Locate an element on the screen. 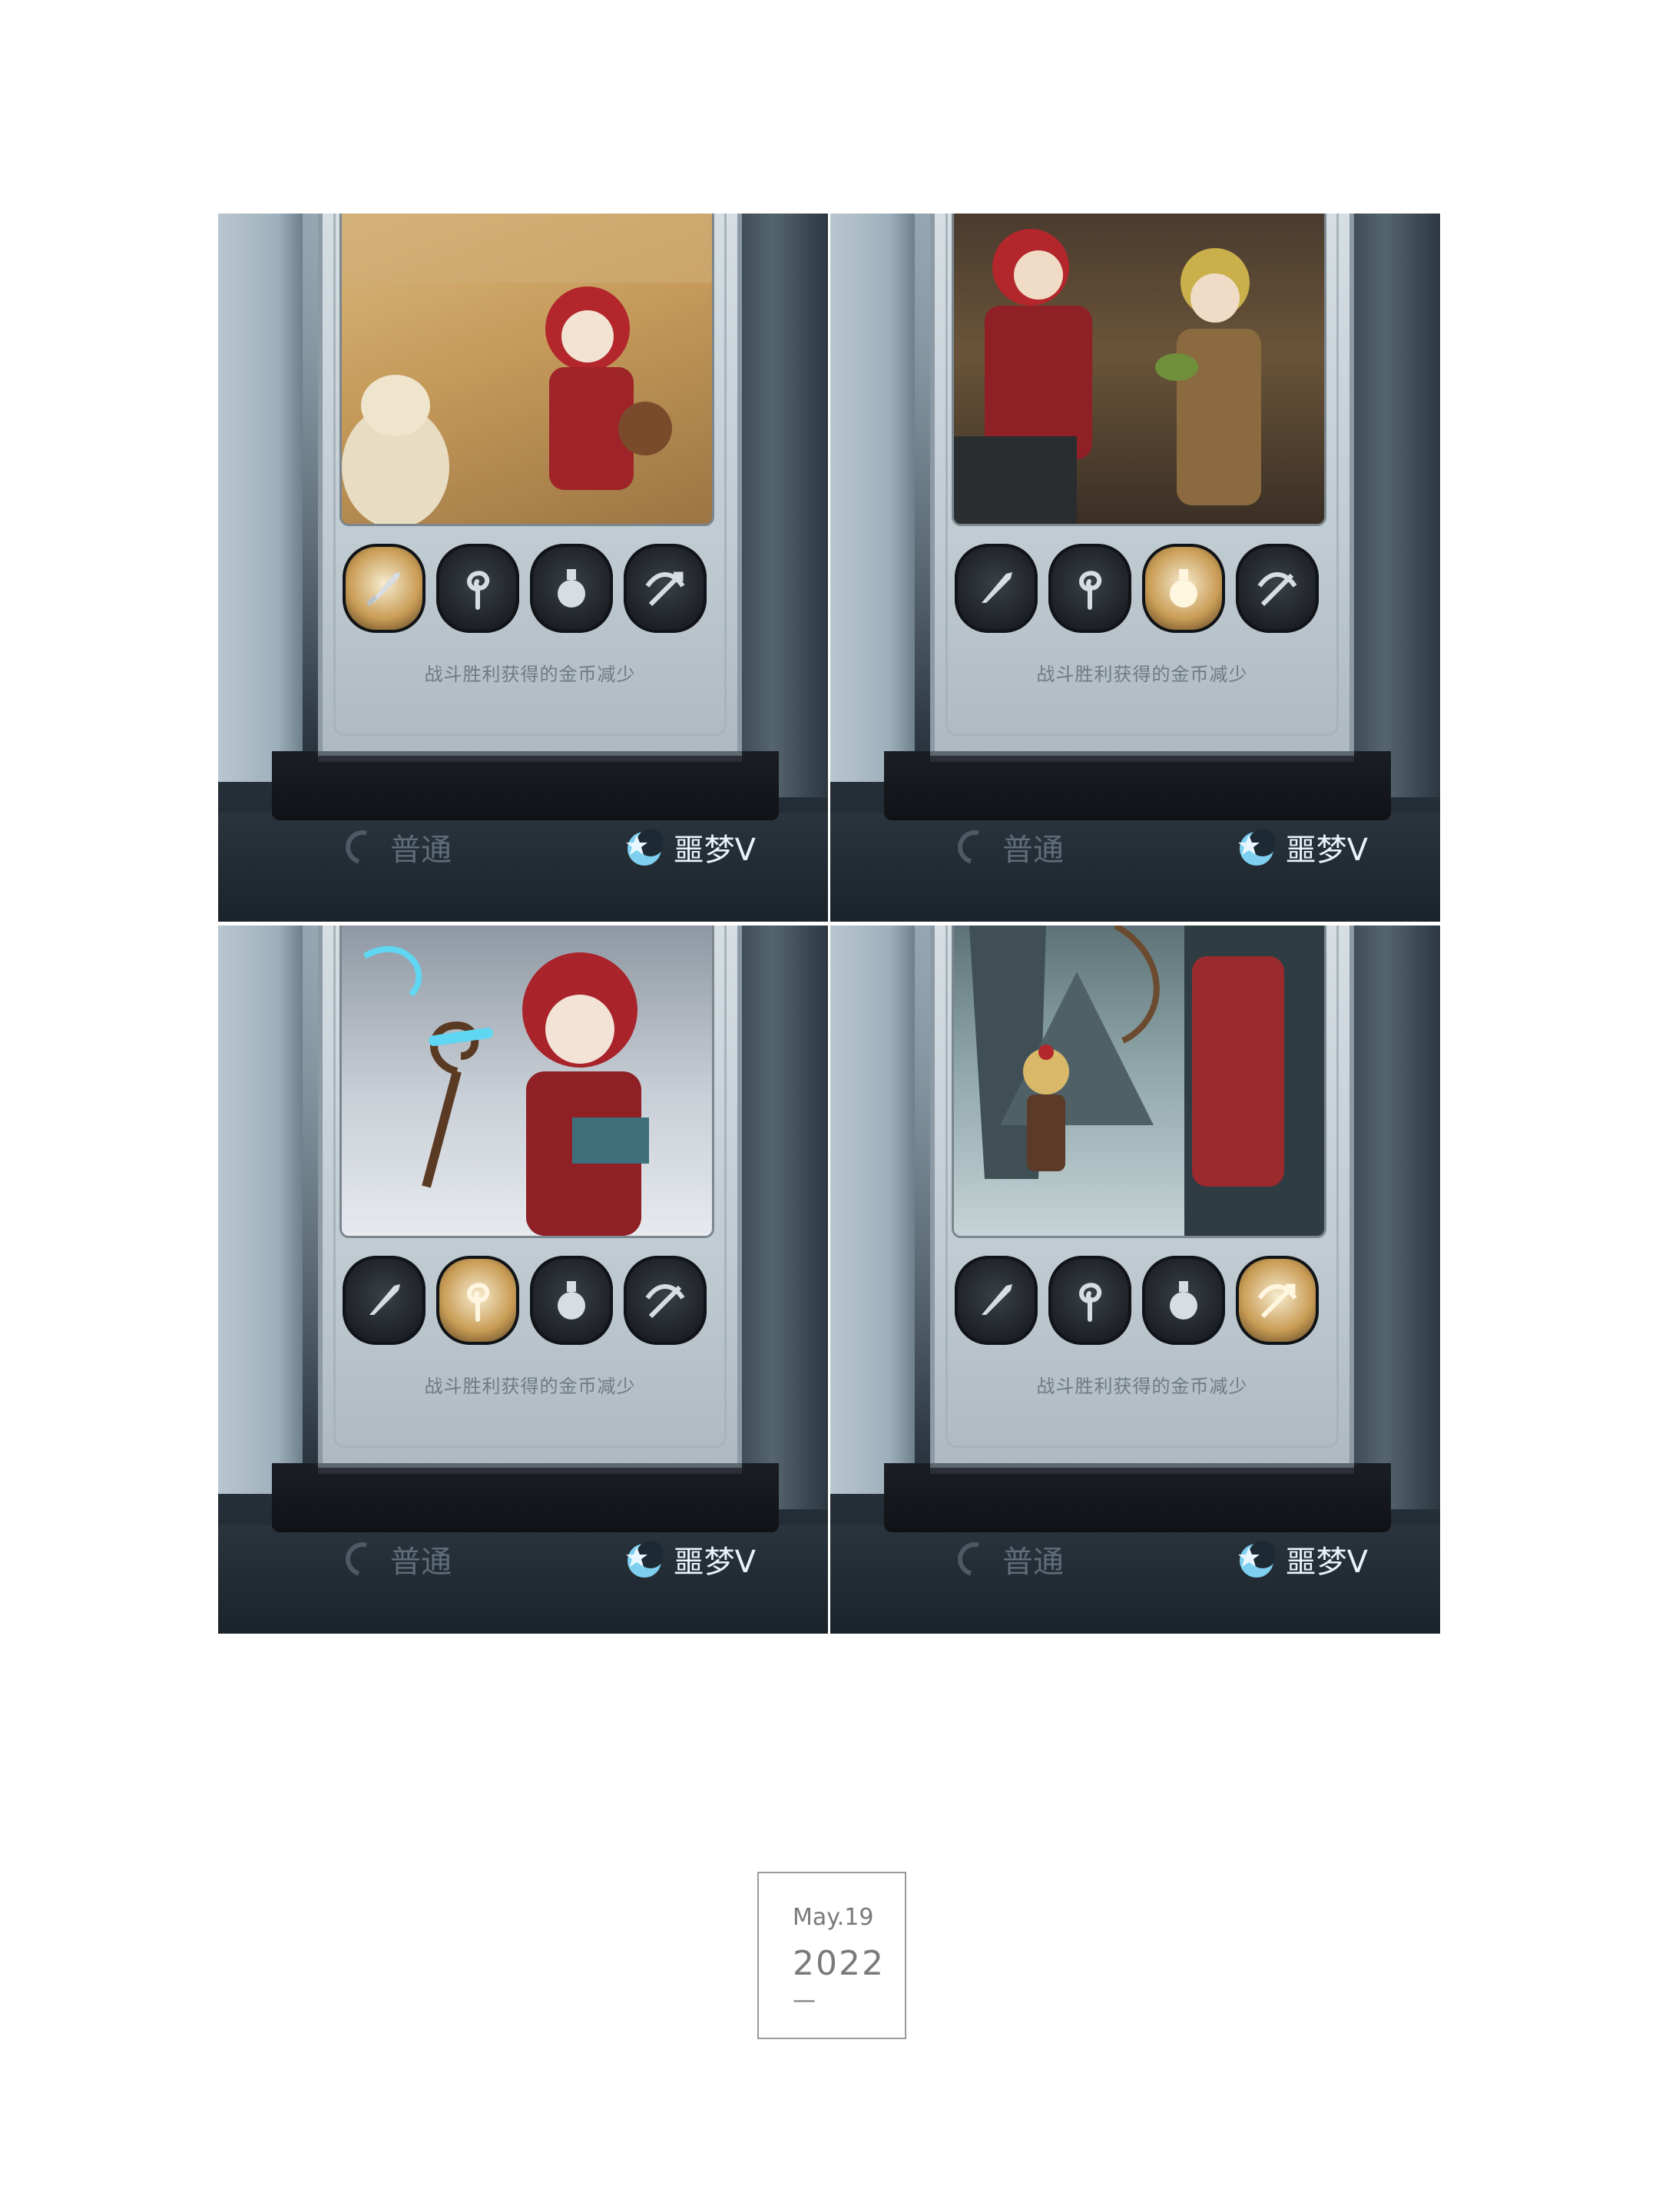  panel-1: 战斗胜利获得的金币减少 普通 噩梦V is located at coordinates (523, 568).